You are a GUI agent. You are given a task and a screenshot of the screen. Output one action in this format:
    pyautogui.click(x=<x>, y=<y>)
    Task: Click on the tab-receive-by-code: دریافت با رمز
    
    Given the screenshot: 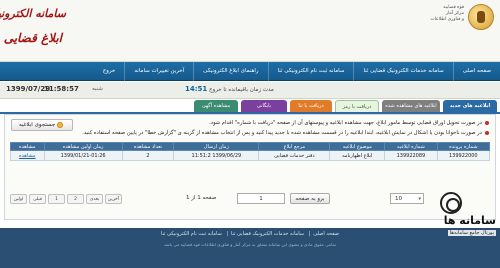 What is the action you would take?
    pyautogui.click(x=357, y=106)
    